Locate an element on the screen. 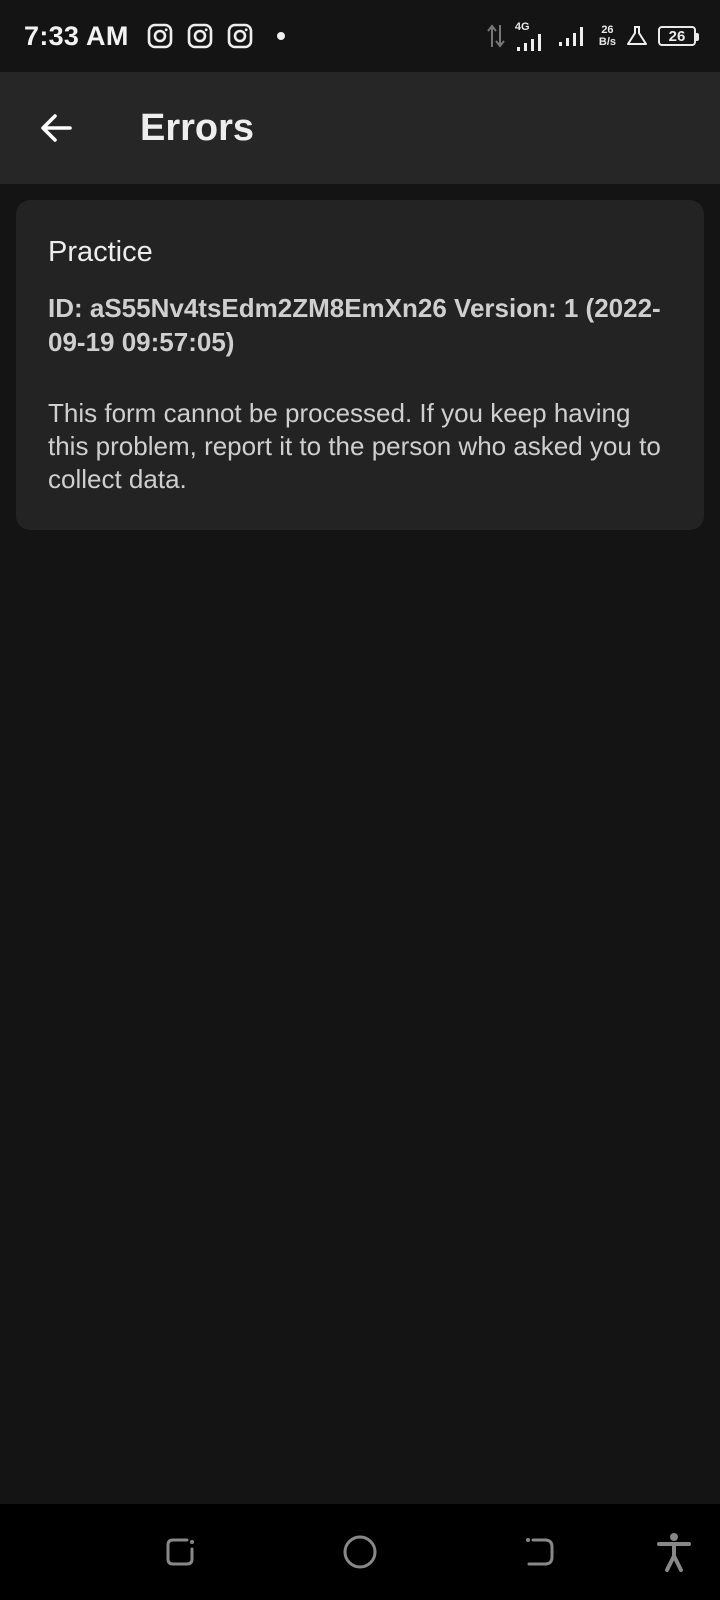  notification-dot is located at coordinates (280, 36).